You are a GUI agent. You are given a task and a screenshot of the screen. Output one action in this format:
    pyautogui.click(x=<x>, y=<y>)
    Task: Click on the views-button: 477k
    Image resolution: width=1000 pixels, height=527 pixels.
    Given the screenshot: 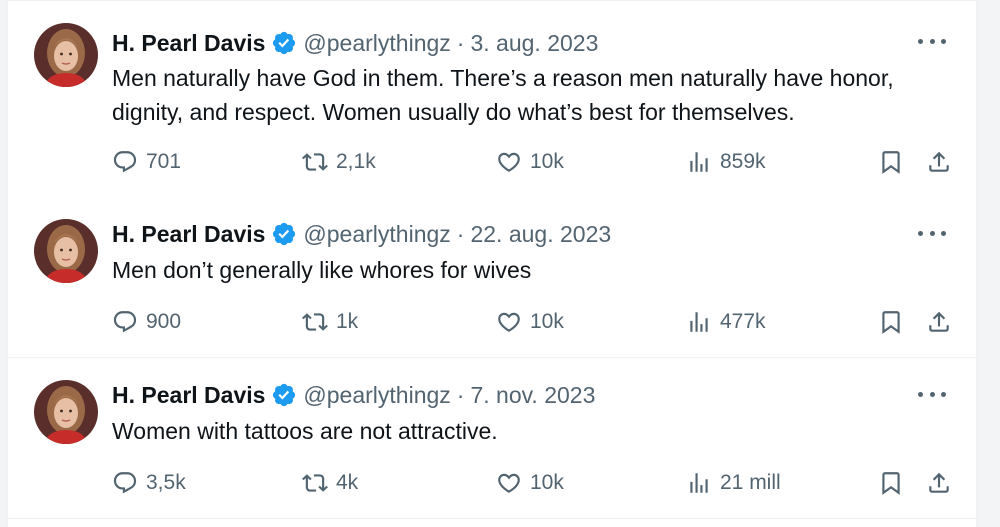 What is the action you would take?
    pyautogui.click(x=726, y=322)
    